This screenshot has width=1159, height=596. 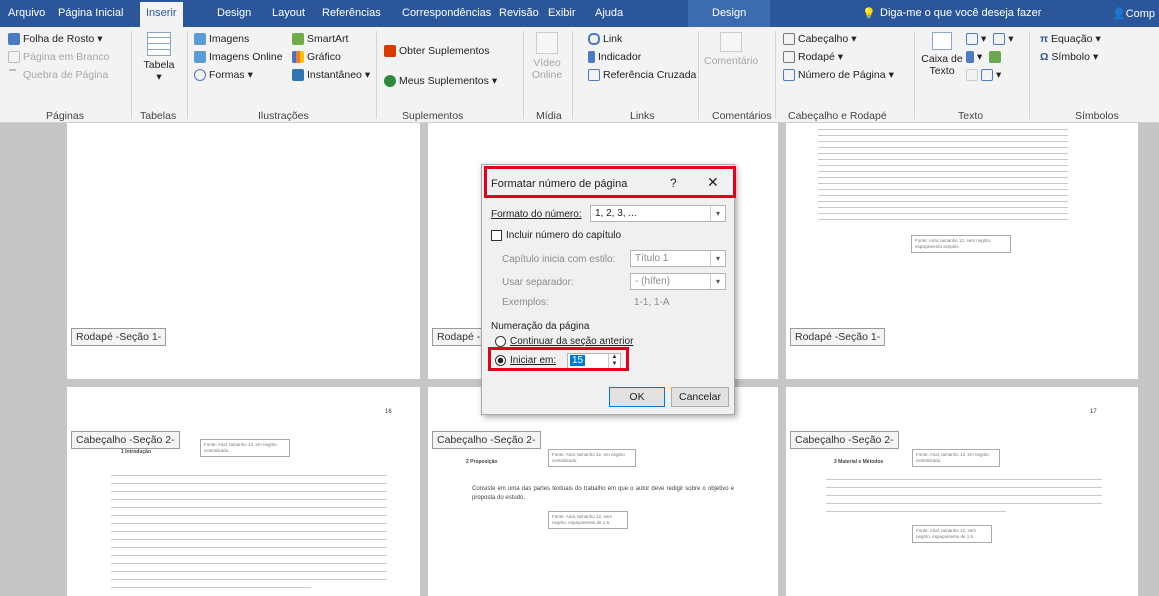 What do you see at coordinates (433, 116) in the screenshot?
I see `group-label-suplementos: Suplementos` at bounding box center [433, 116].